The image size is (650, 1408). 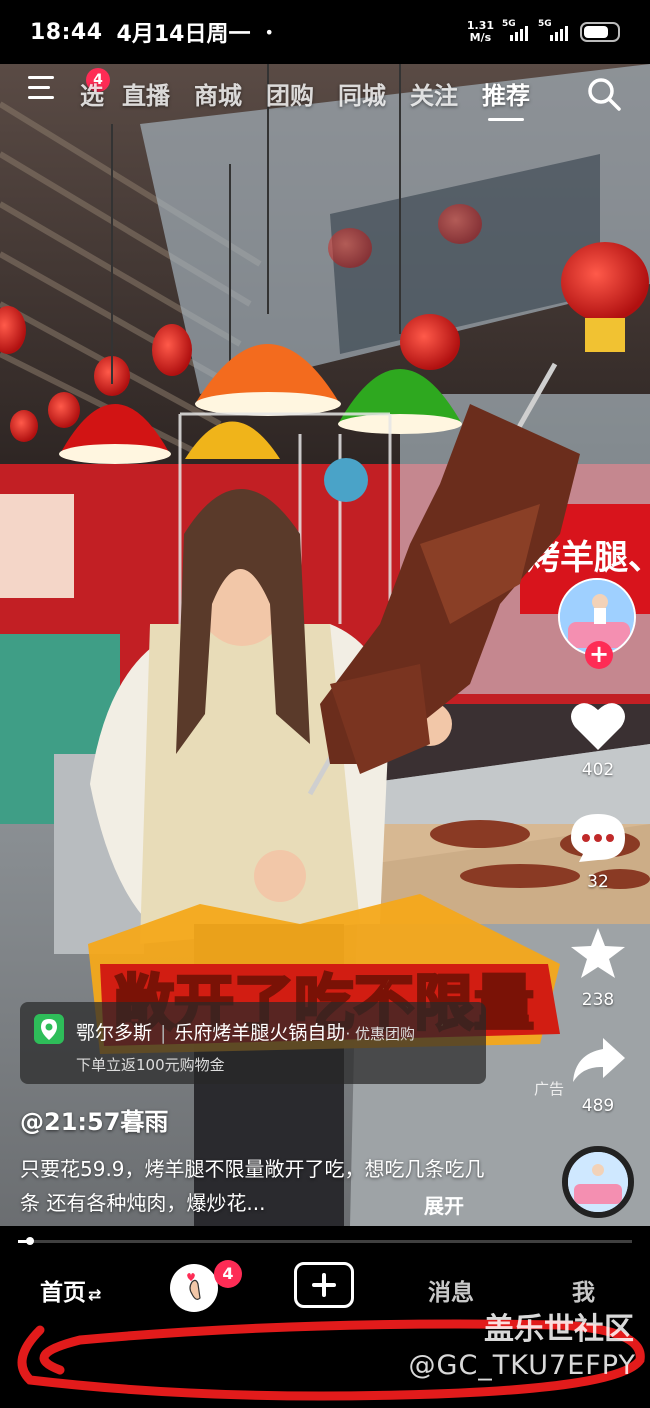 I want to click on location-card: 鄂尔多斯 | 乐府烤羊腿火锅自助· 优惠团购 下单立返100元购物金, so click(x=253, y=1043).